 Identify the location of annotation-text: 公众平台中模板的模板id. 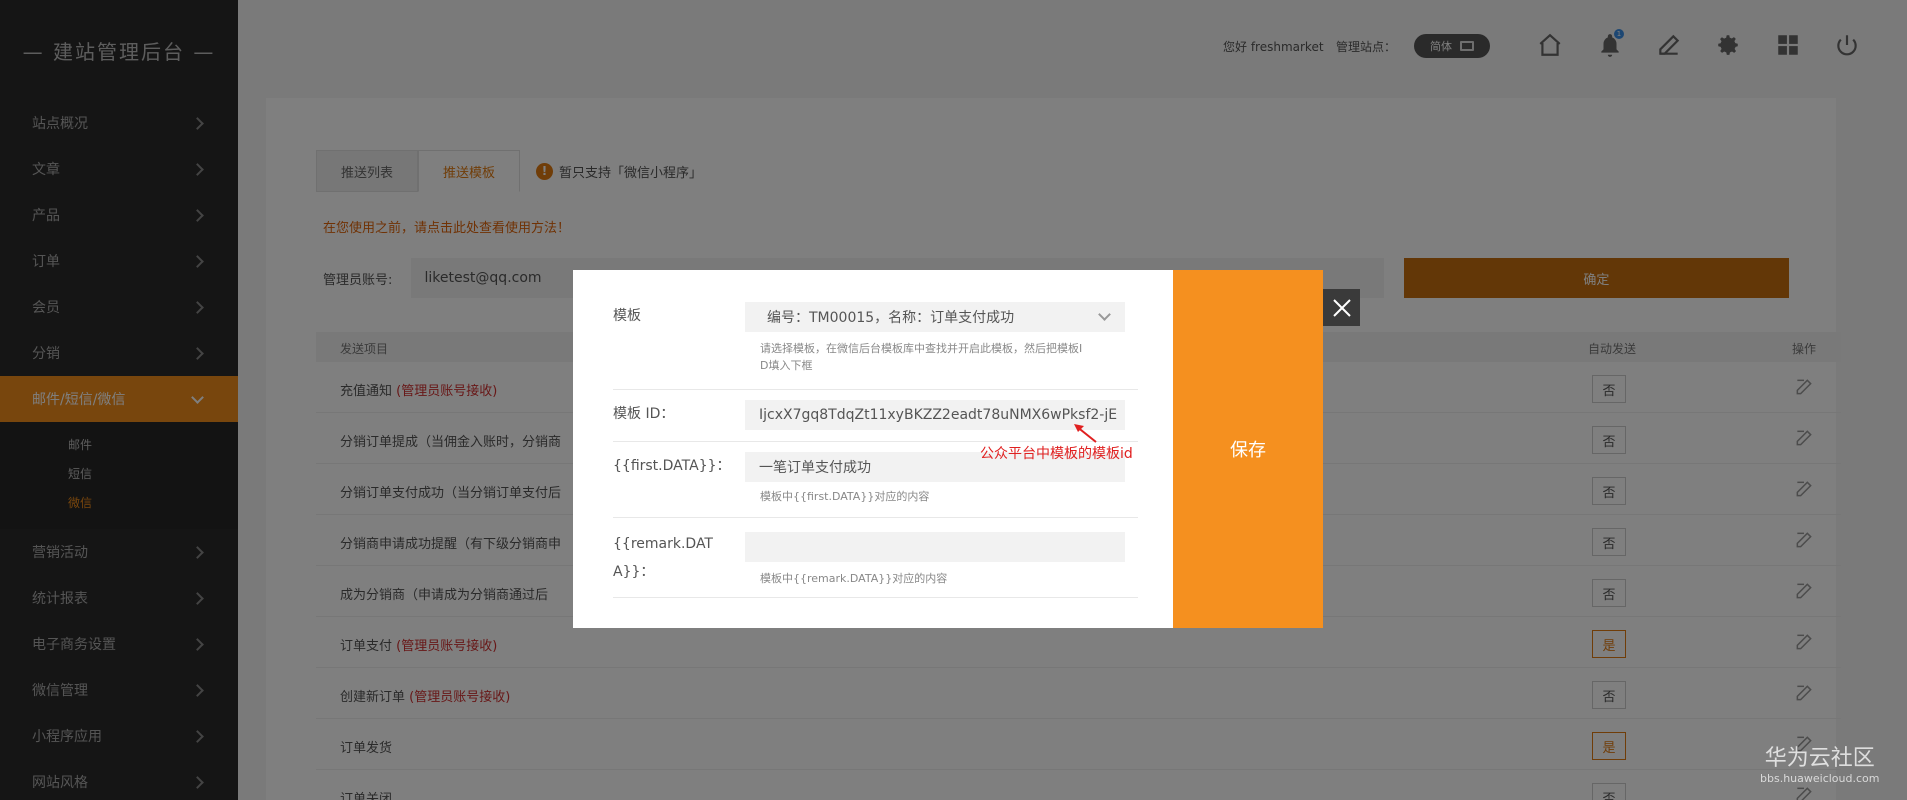
(1056, 454).